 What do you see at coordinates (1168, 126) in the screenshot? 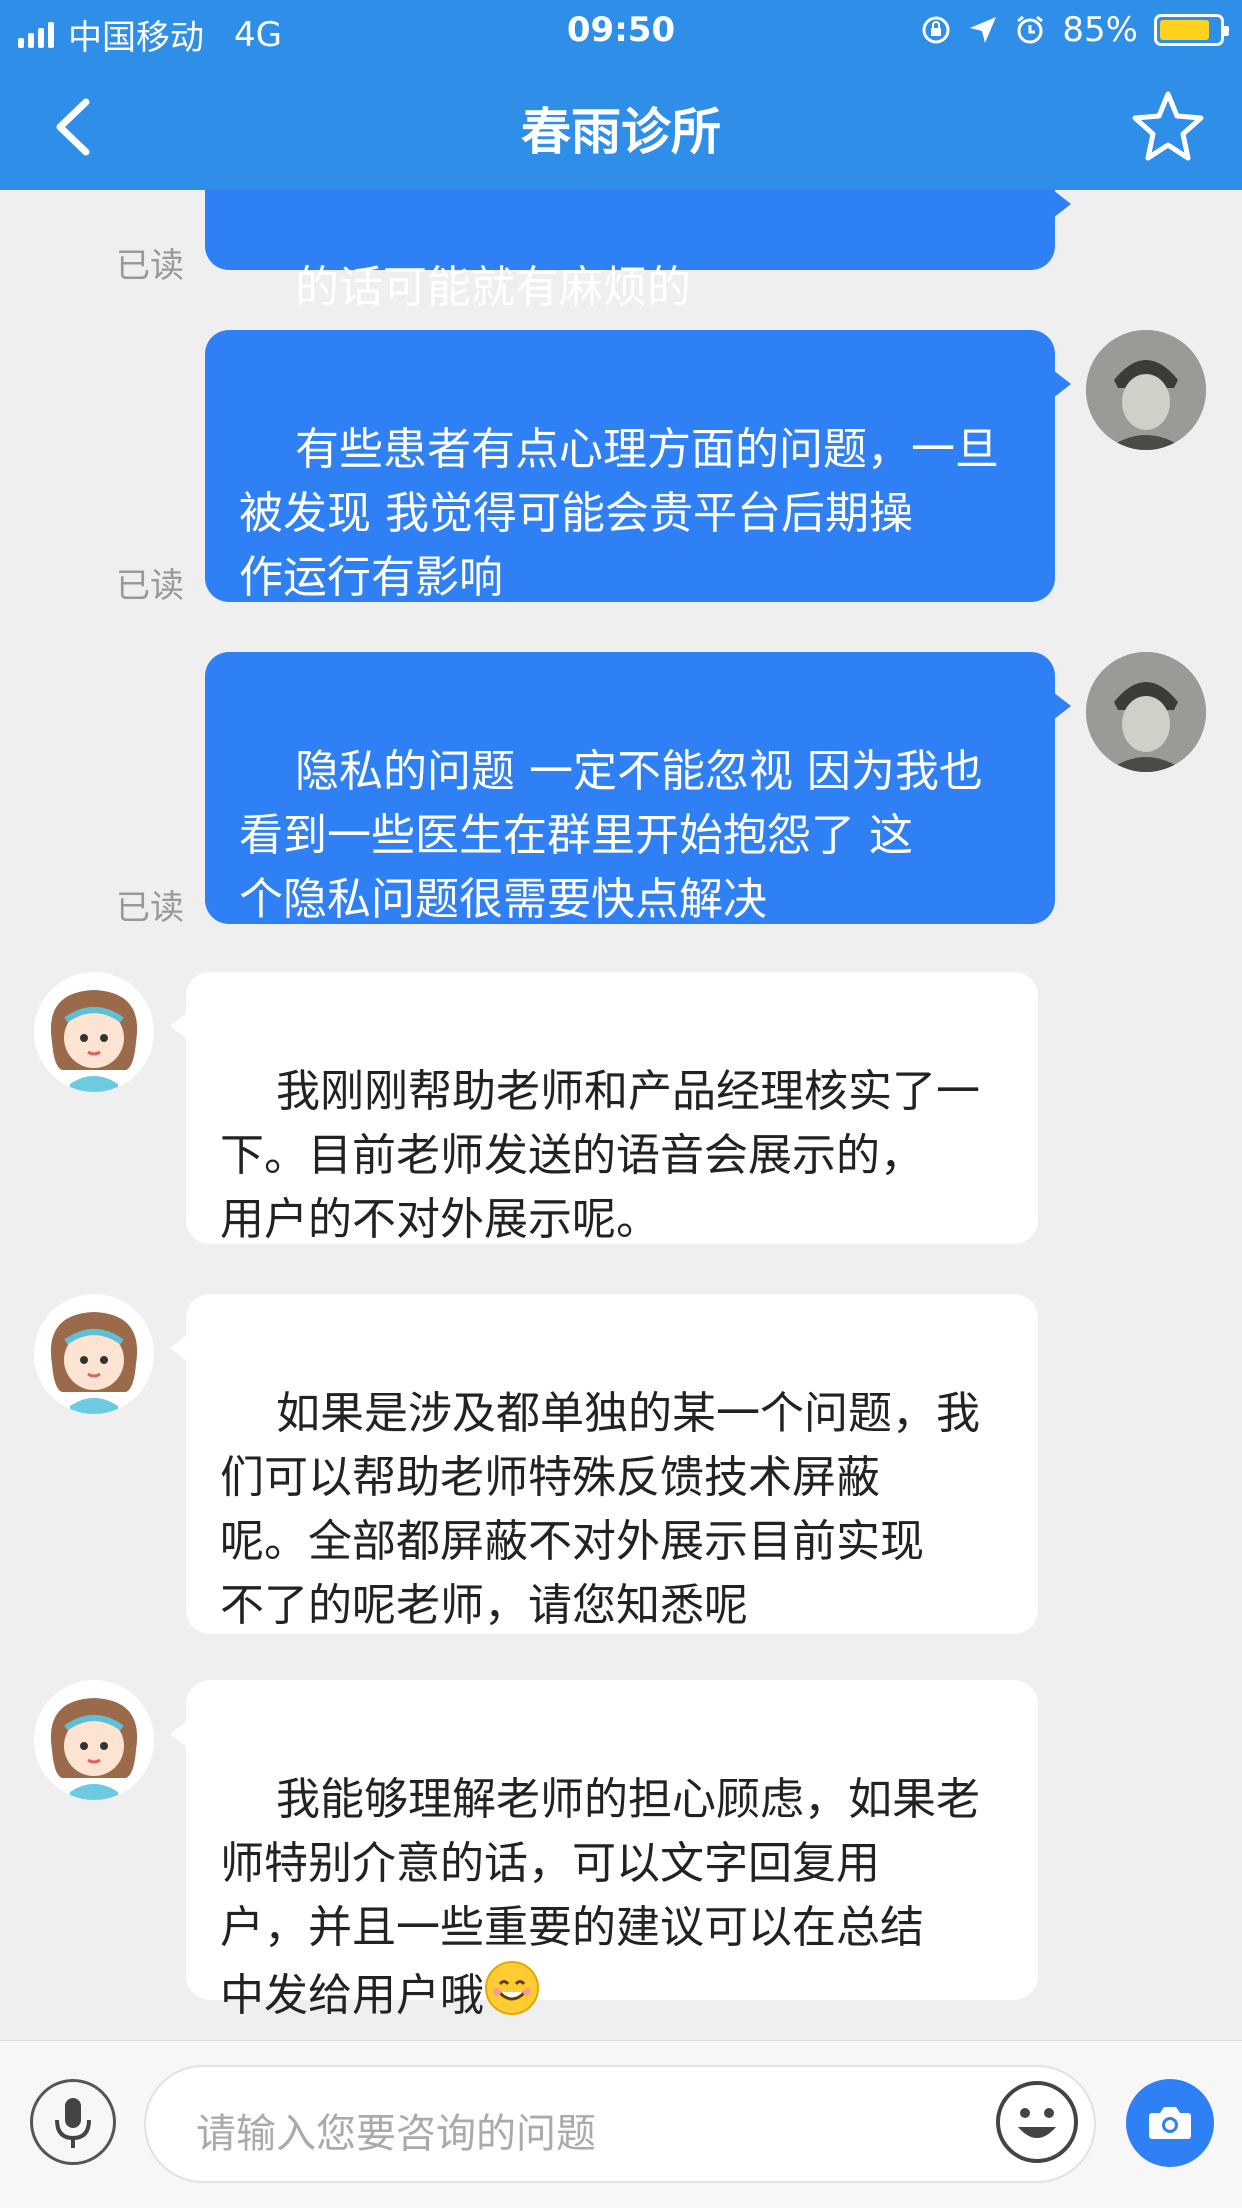
I see `star-icon` at bounding box center [1168, 126].